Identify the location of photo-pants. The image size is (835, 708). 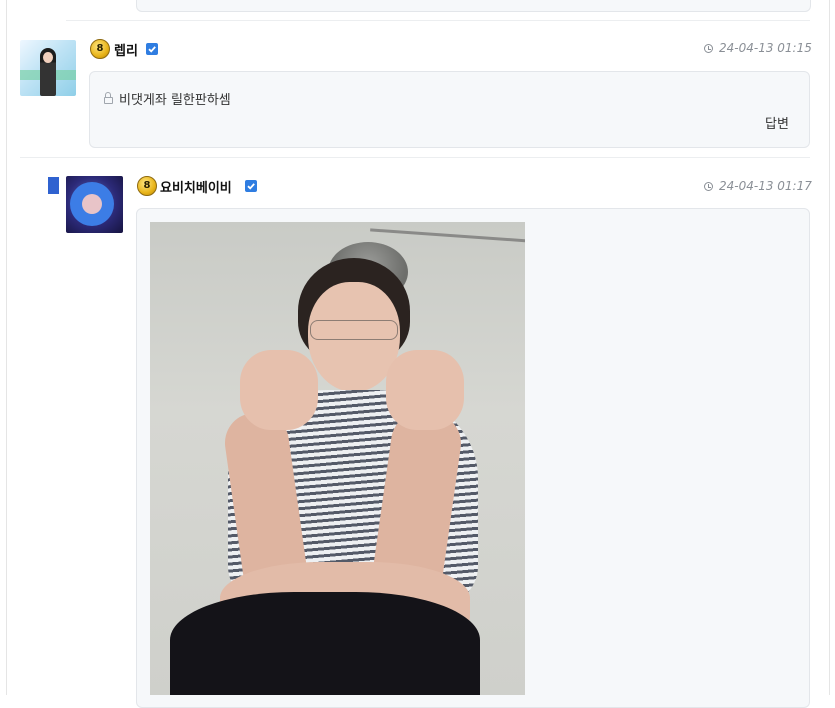
(325, 643).